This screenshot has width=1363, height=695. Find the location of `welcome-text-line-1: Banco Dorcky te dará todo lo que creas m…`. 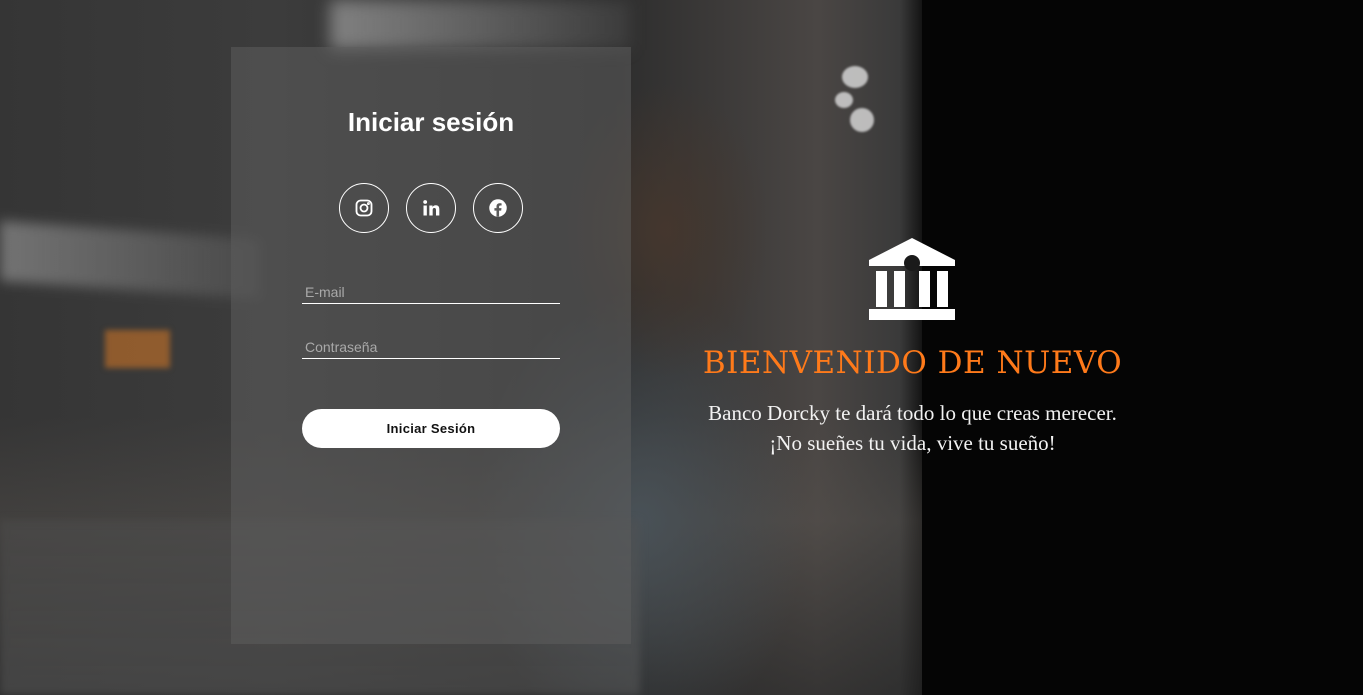

welcome-text-line-1: Banco Dorcky te dará todo lo que creas m… is located at coordinates (912, 413).